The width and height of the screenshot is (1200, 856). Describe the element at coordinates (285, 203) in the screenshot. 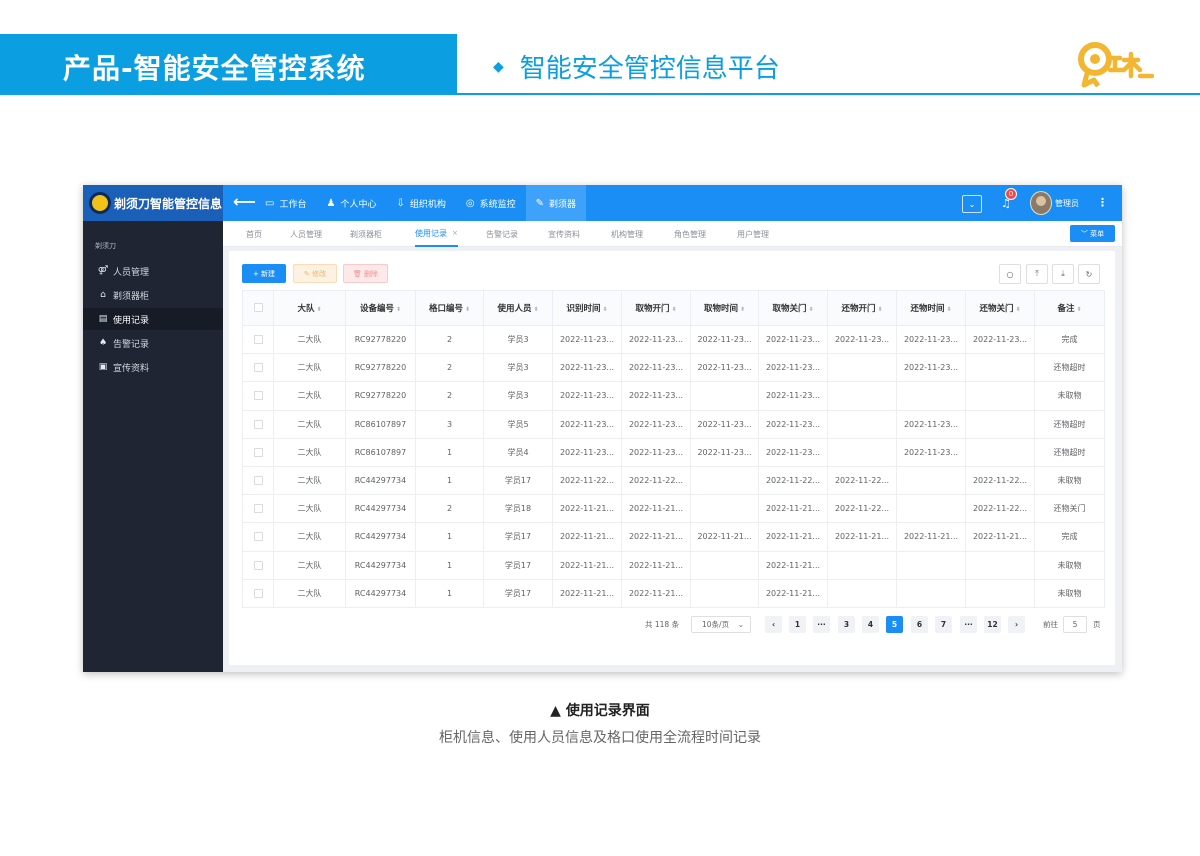

I see `topnav-item: ▭ 工作台` at that location.